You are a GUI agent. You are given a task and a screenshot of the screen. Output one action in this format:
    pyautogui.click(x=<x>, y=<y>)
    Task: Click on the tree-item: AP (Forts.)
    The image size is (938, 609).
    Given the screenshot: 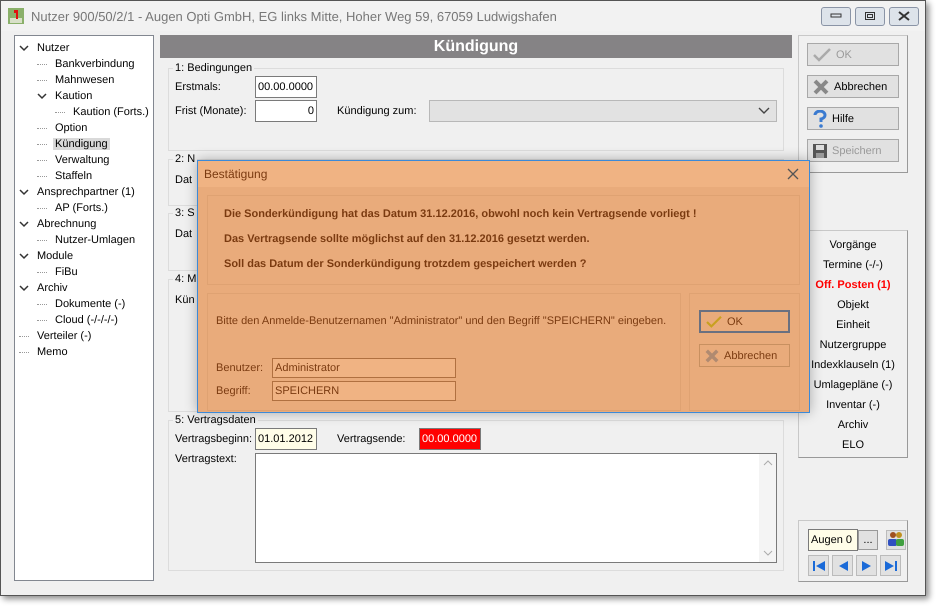 What is the action you would take?
    pyautogui.click(x=81, y=208)
    